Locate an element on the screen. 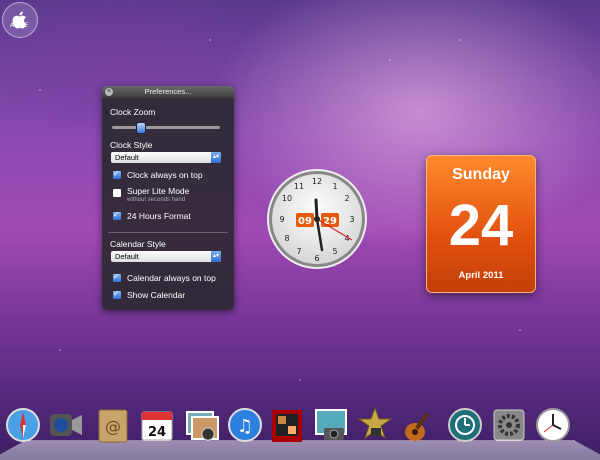  calendar-on-top-label: Calendar always on top is located at coordinates (171, 278).